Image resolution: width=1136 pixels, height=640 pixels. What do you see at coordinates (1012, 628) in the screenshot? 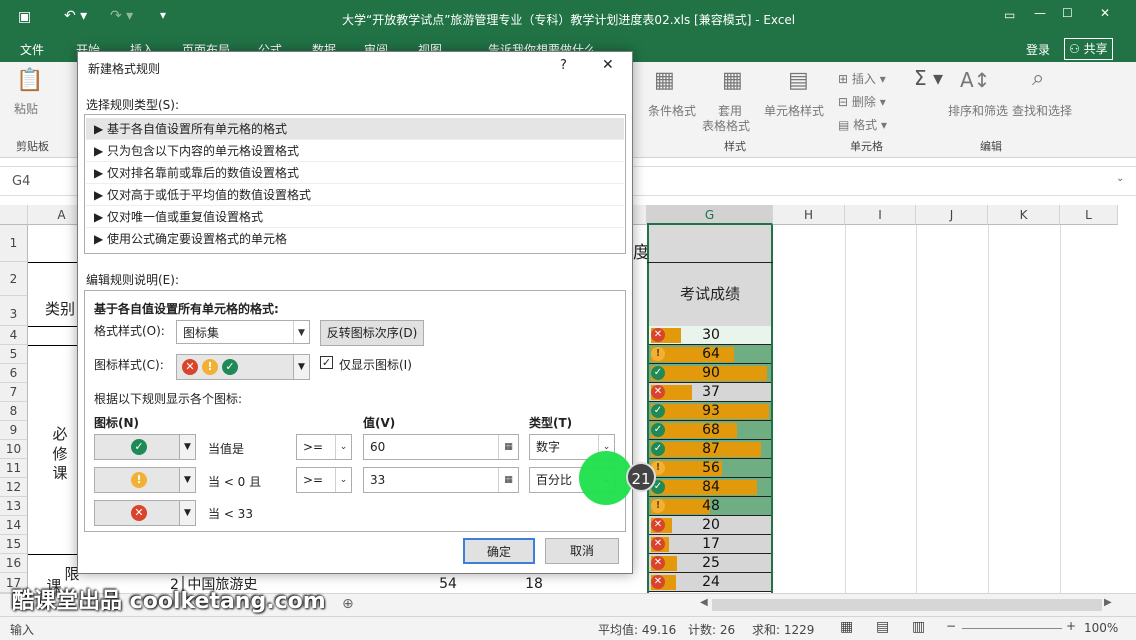
I see `zoom-slider` at bounding box center [1012, 628].